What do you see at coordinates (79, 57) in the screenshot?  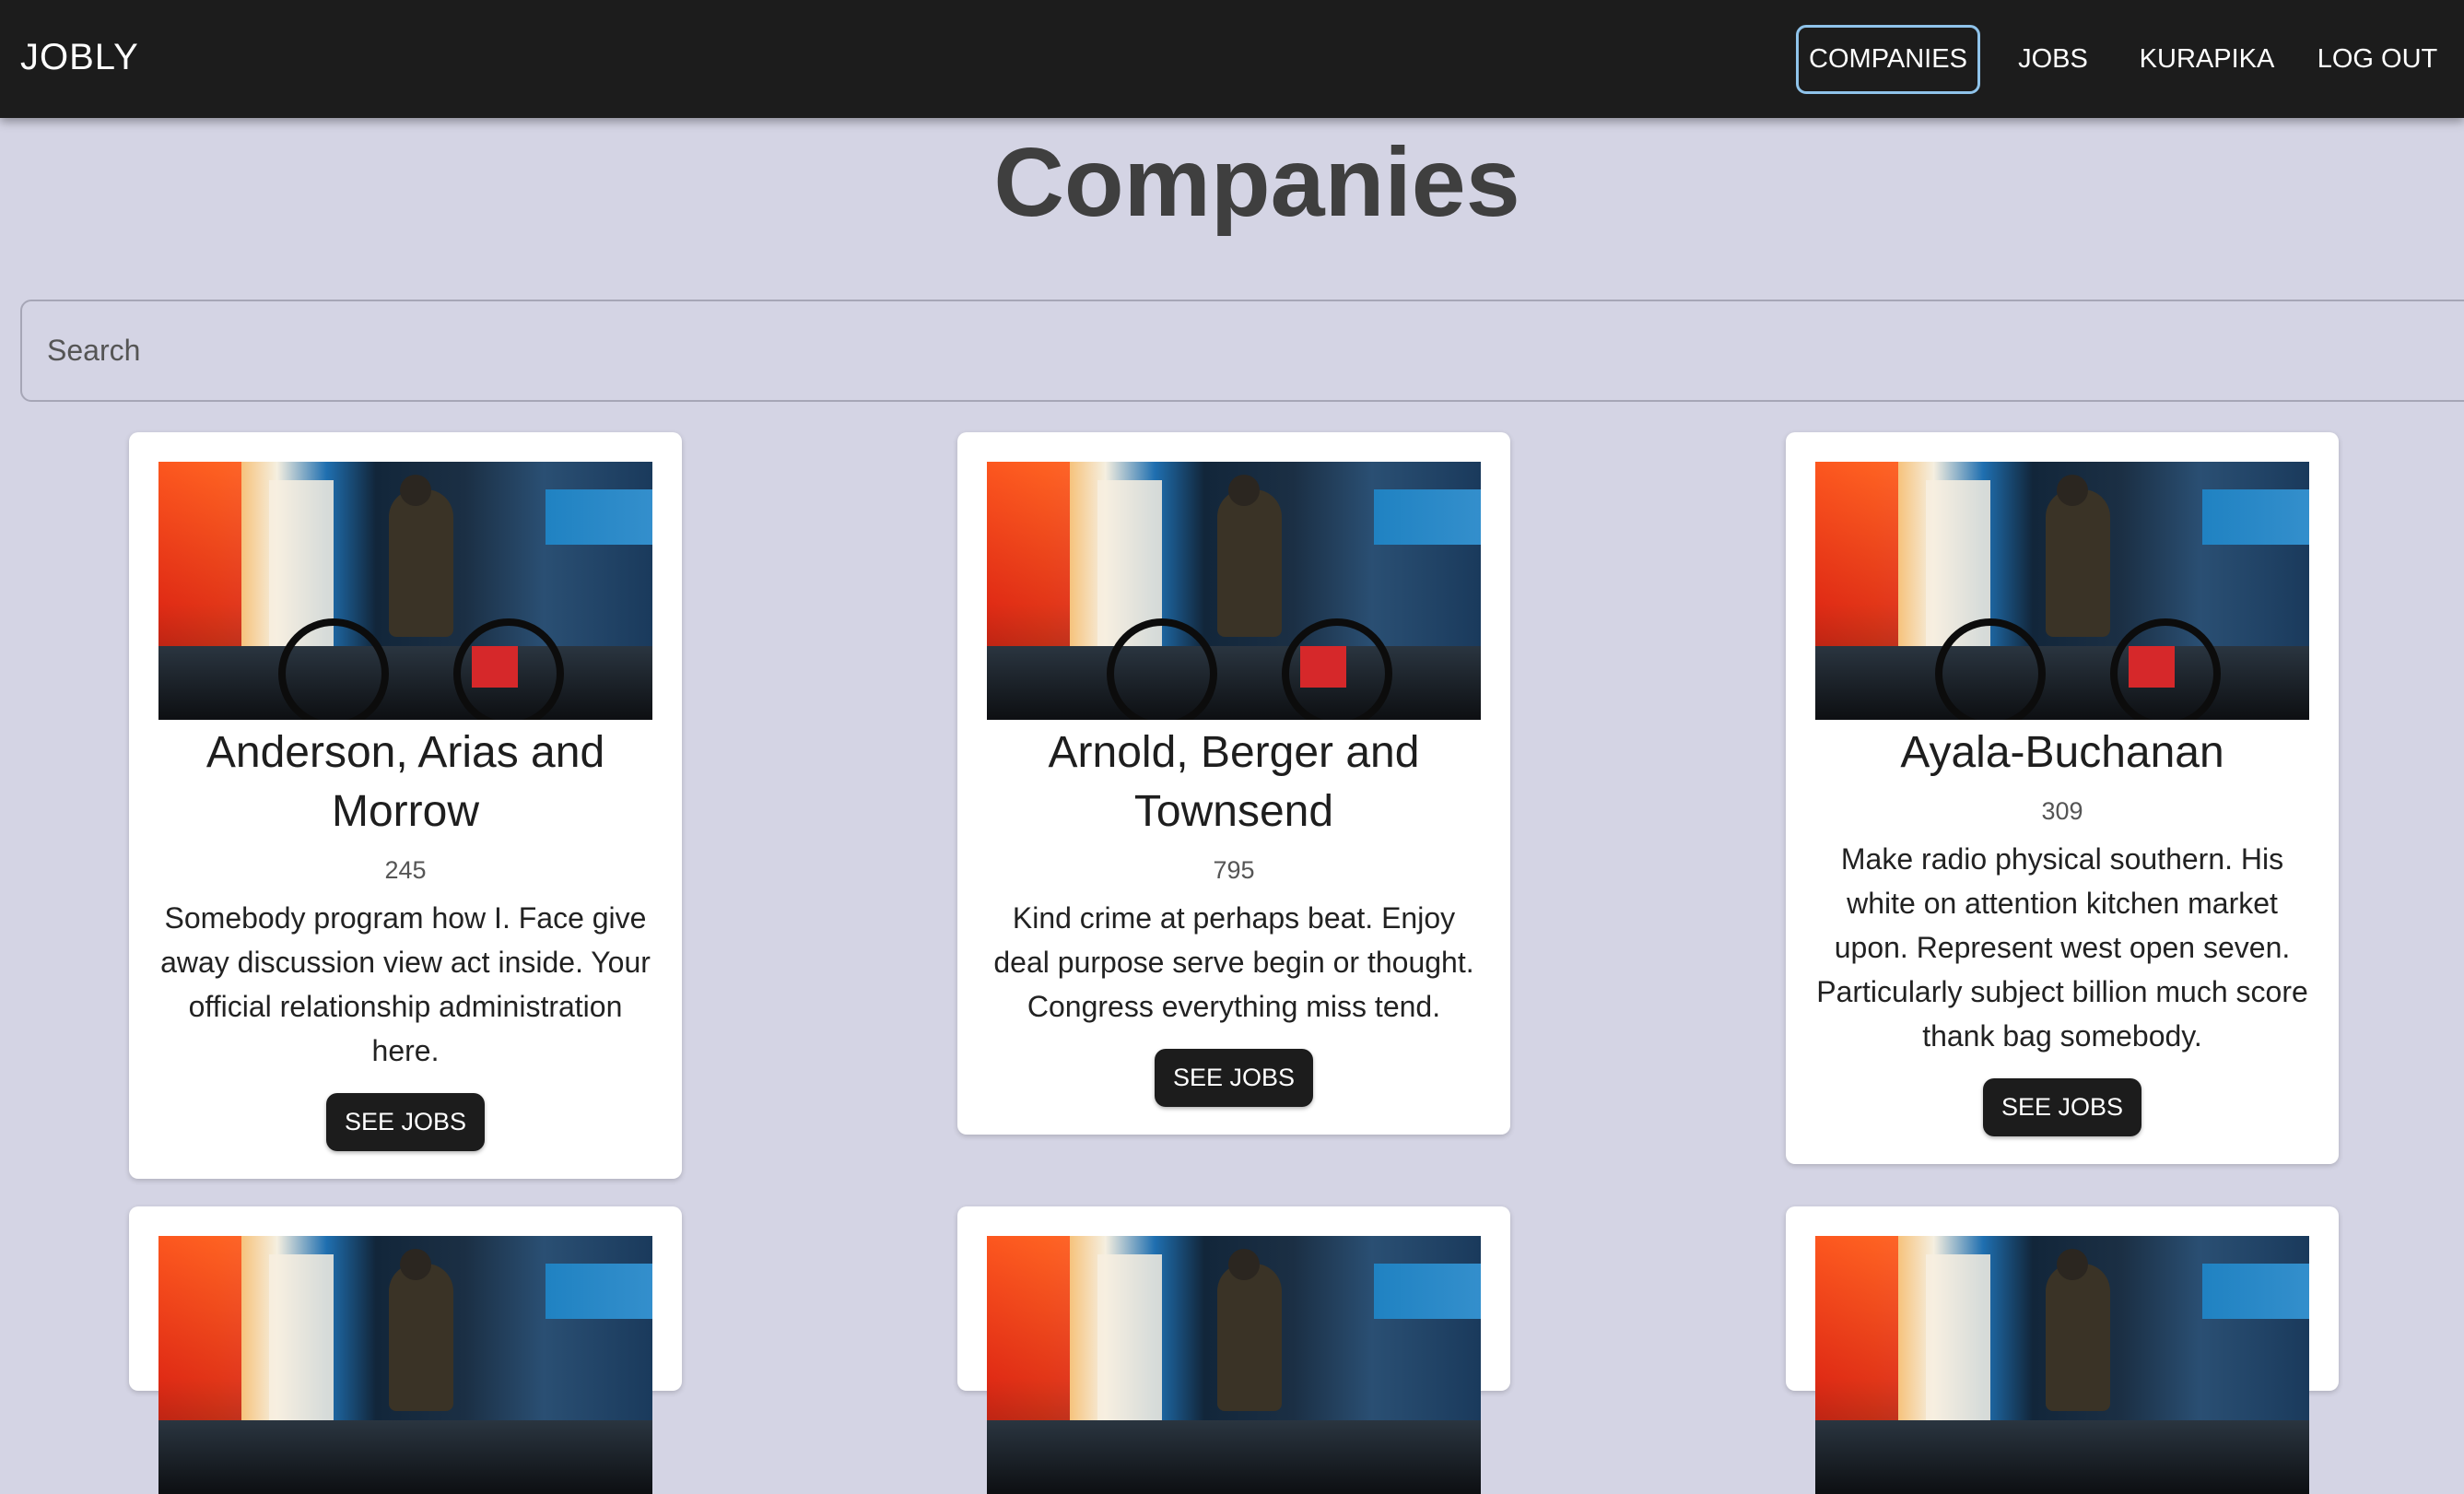 I see `brand-logo: JOBLY` at bounding box center [79, 57].